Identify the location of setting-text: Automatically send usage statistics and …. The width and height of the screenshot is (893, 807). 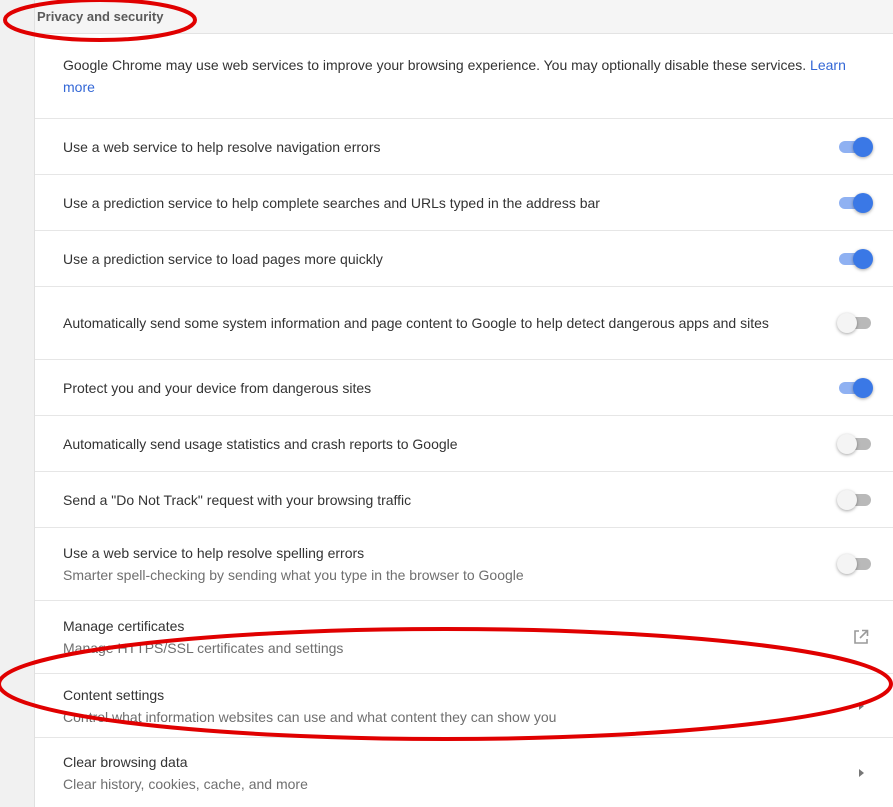
(433, 444).